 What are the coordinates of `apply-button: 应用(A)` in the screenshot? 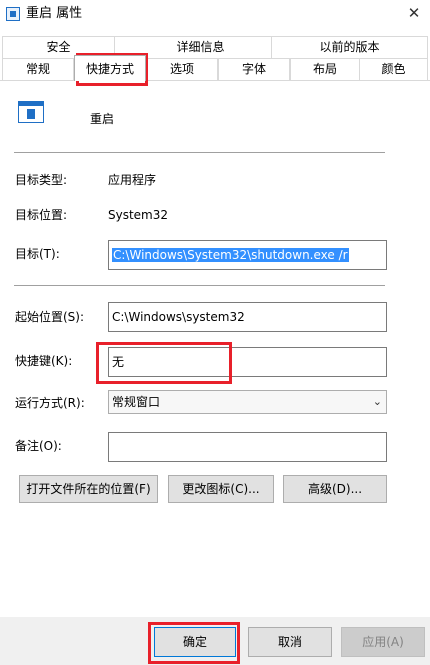 It's located at (383, 642).